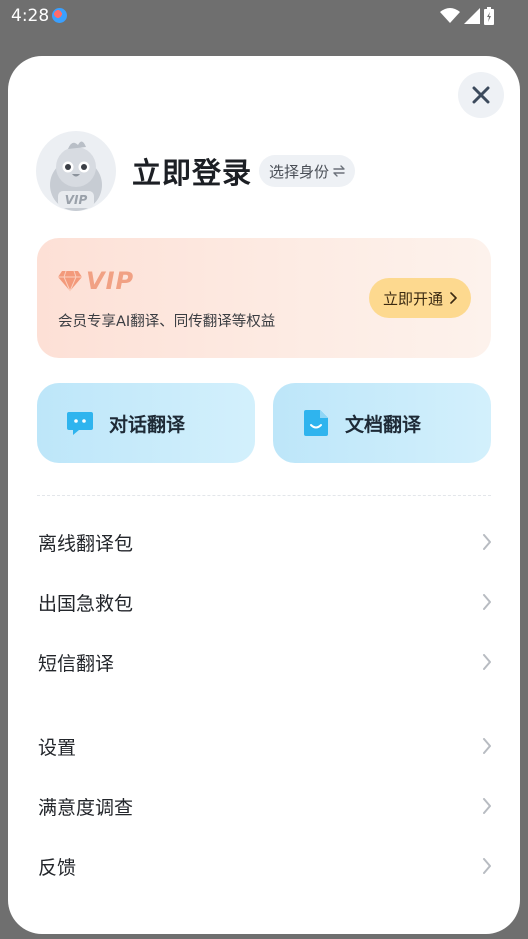  What do you see at coordinates (412, 298) in the screenshot?
I see `open-vip-label: 立即开通` at bounding box center [412, 298].